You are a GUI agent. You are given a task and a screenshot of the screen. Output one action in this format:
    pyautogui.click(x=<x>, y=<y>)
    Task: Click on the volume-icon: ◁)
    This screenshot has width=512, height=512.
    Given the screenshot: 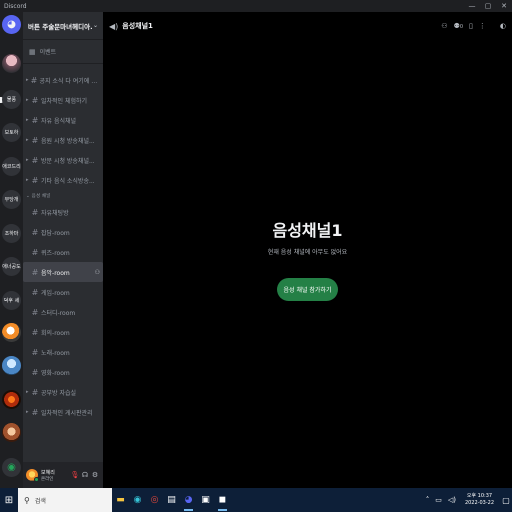 What is the action you would take?
    pyautogui.click(x=452, y=500)
    